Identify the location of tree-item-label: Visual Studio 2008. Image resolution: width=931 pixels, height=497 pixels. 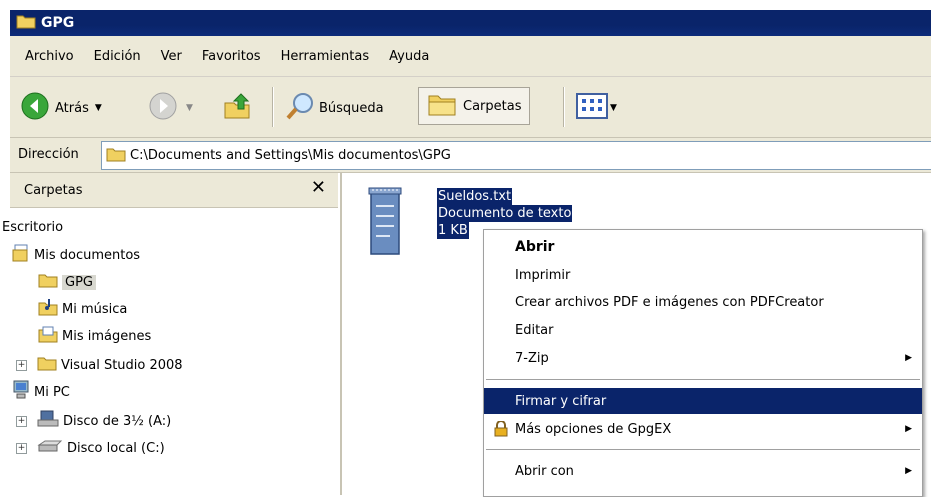
(122, 365).